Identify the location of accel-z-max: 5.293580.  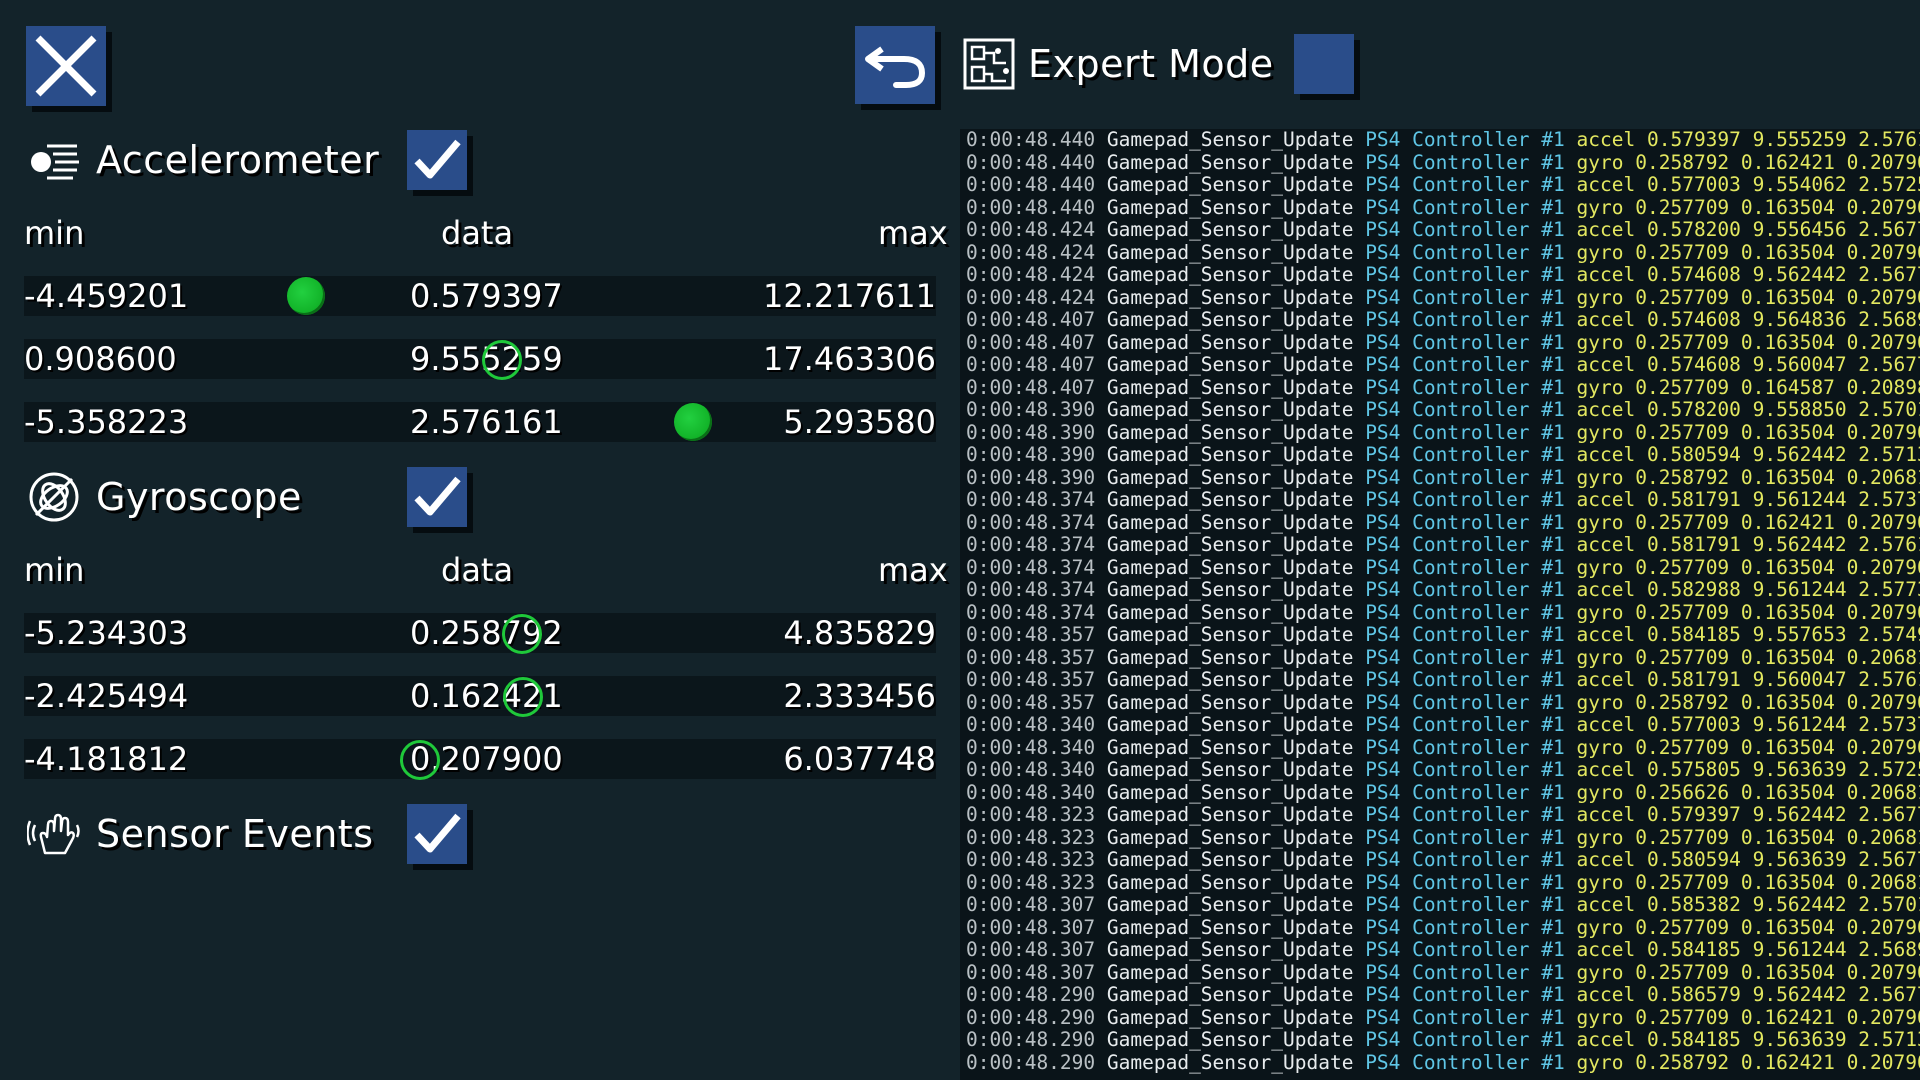
(859, 422).